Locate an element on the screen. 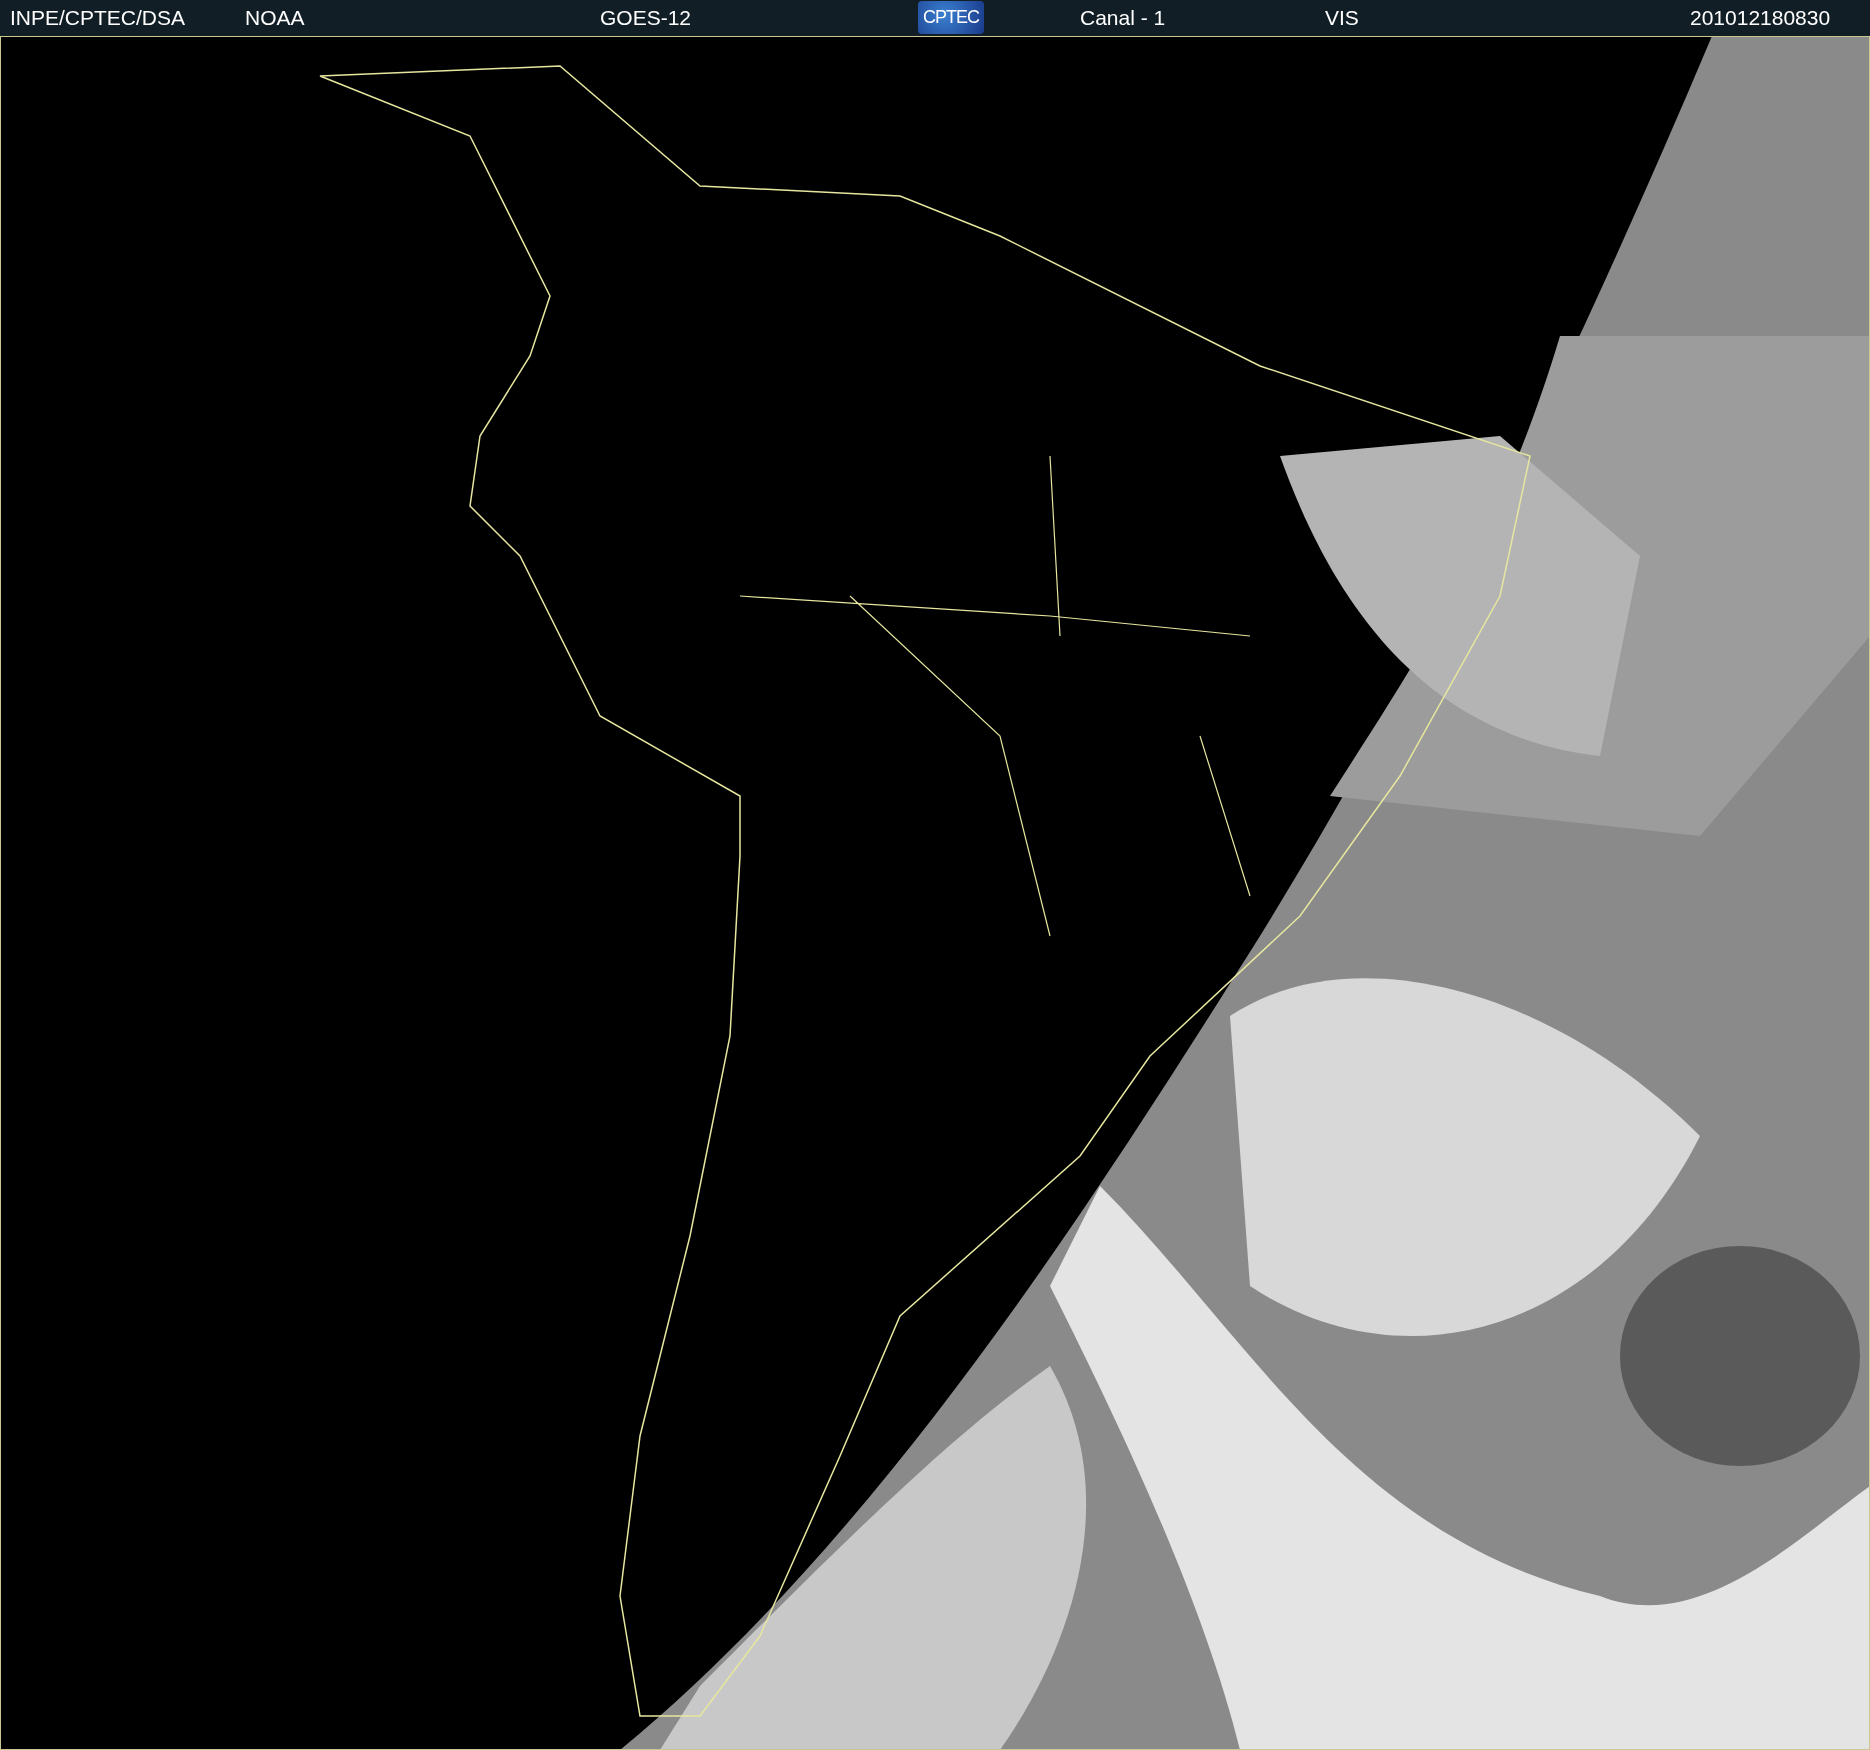 The height and width of the screenshot is (1750, 1870). source-label: NOAA is located at coordinates (275, 18).